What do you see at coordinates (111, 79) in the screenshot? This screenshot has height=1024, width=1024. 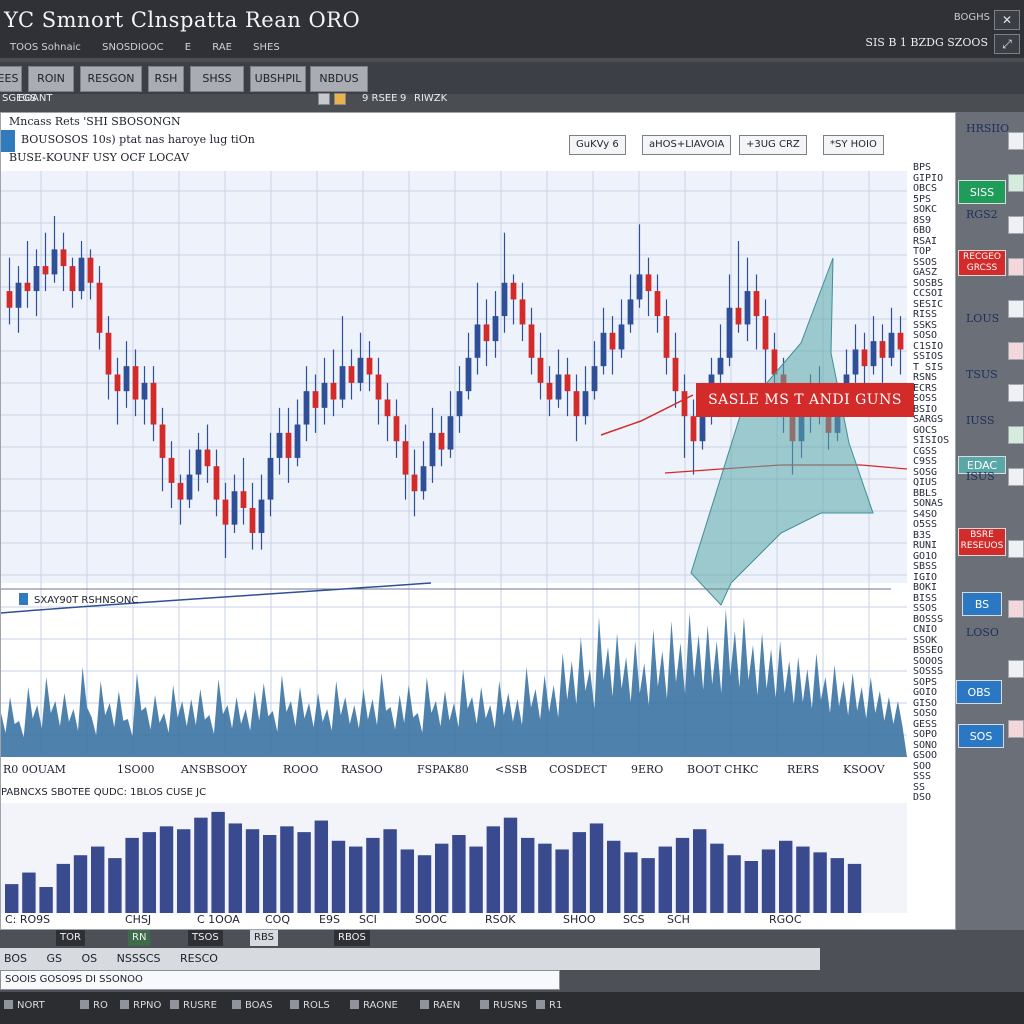 I see `tab-resgon: RESGON` at bounding box center [111, 79].